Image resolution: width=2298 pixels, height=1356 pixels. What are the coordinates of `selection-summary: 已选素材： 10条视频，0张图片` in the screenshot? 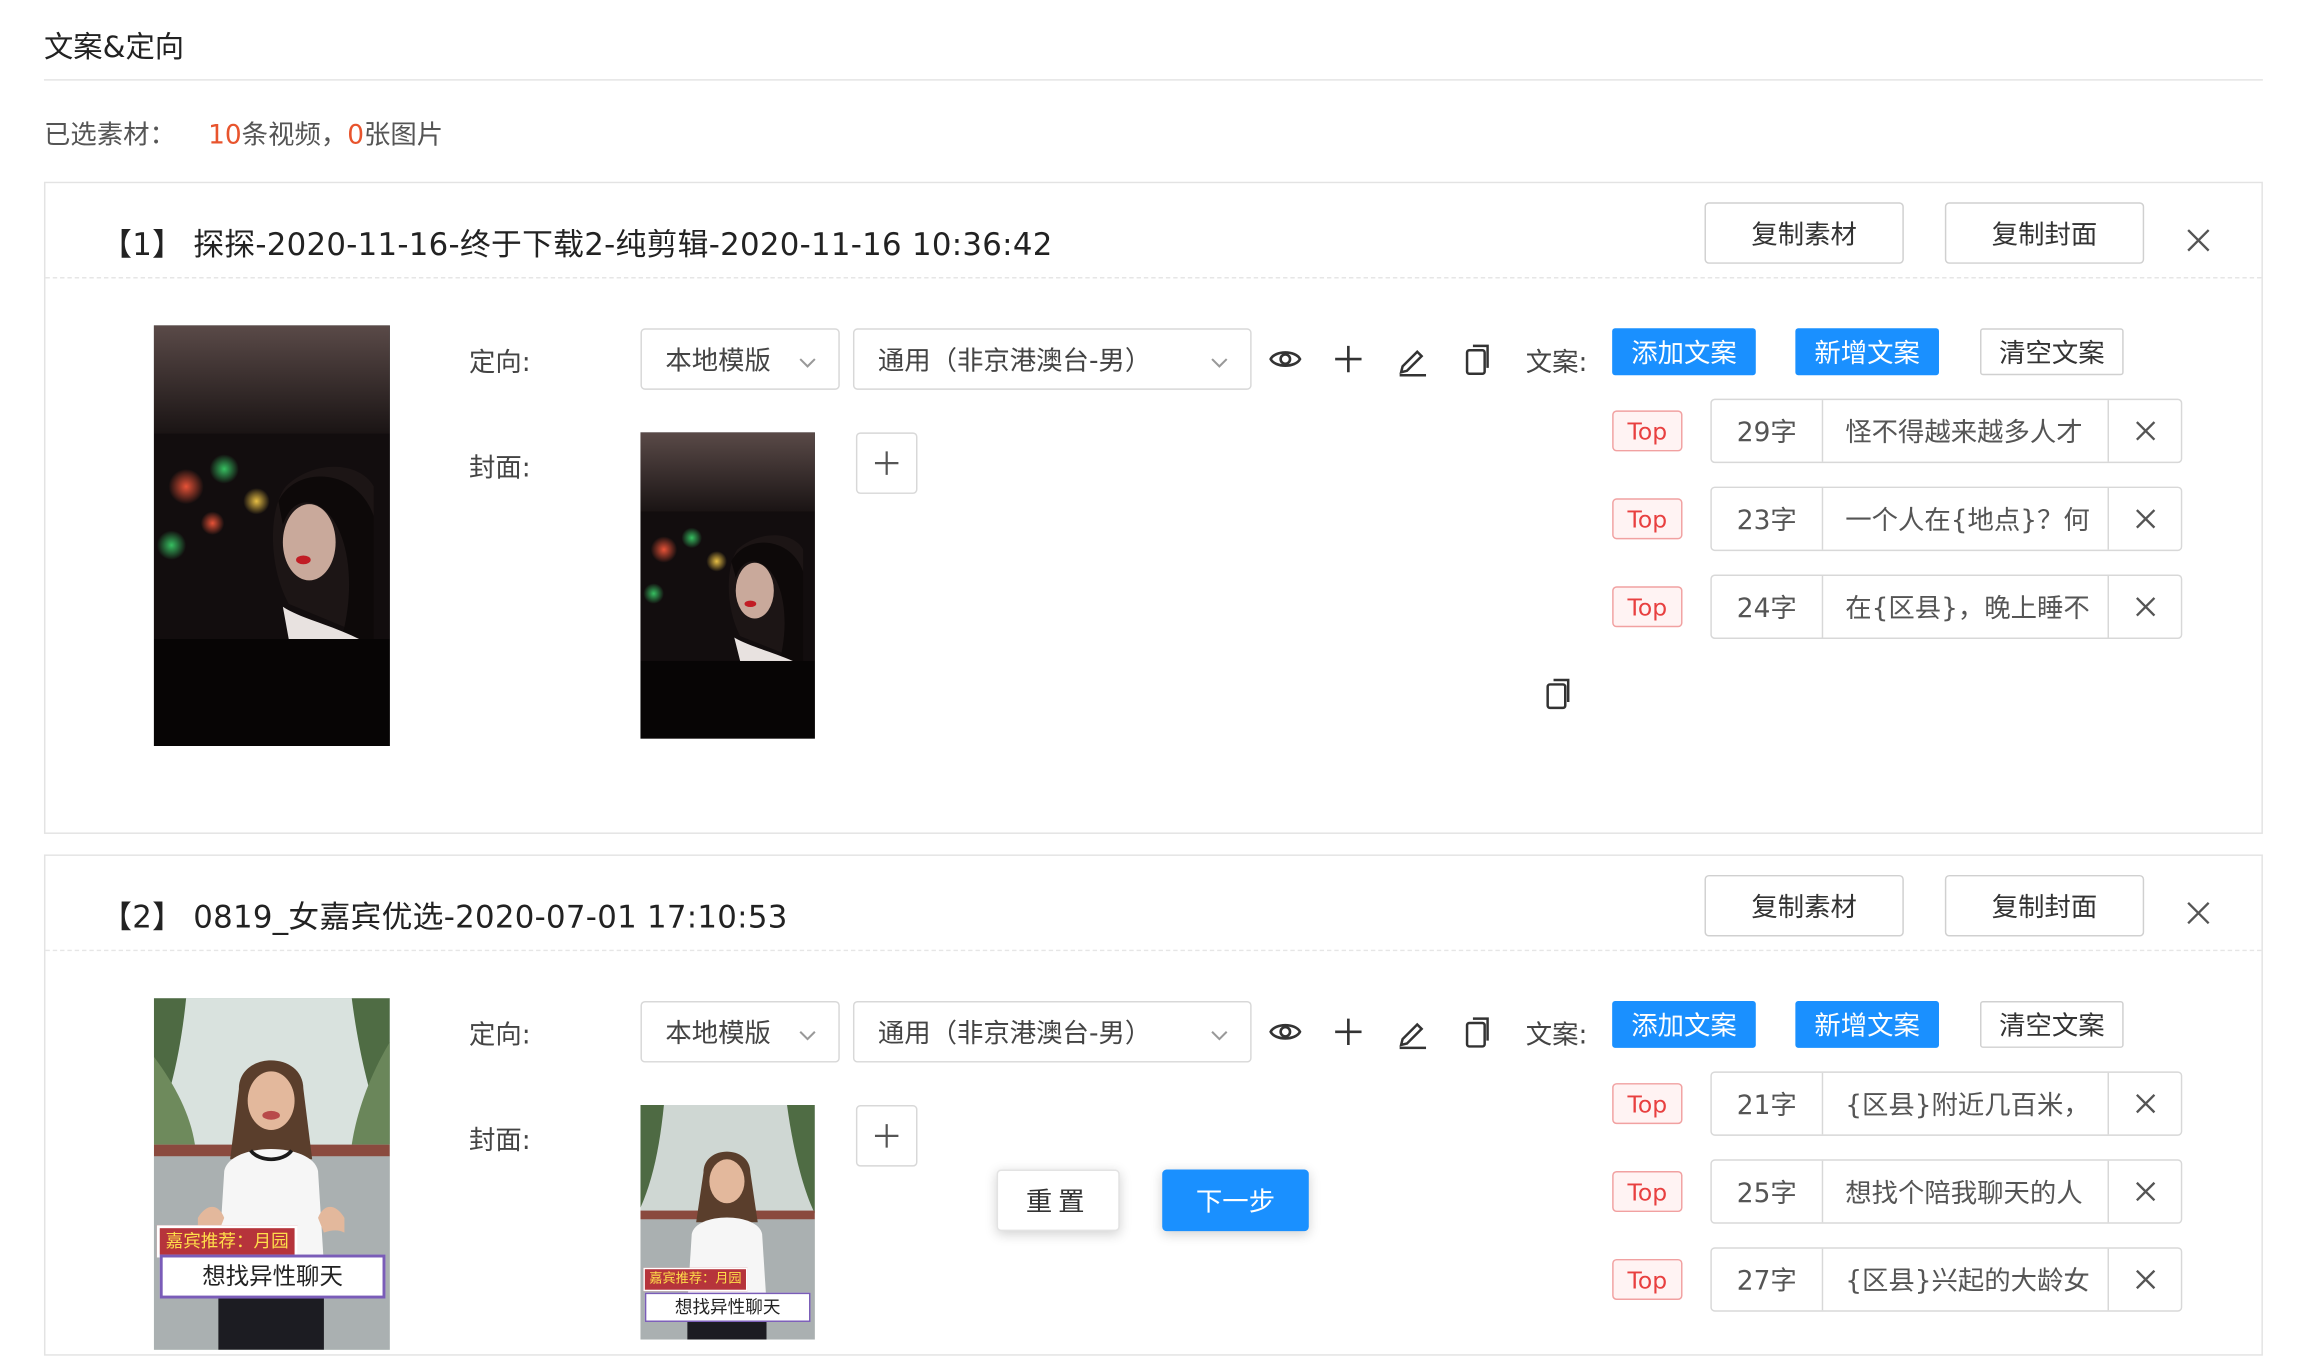 It's located at (243, 133).